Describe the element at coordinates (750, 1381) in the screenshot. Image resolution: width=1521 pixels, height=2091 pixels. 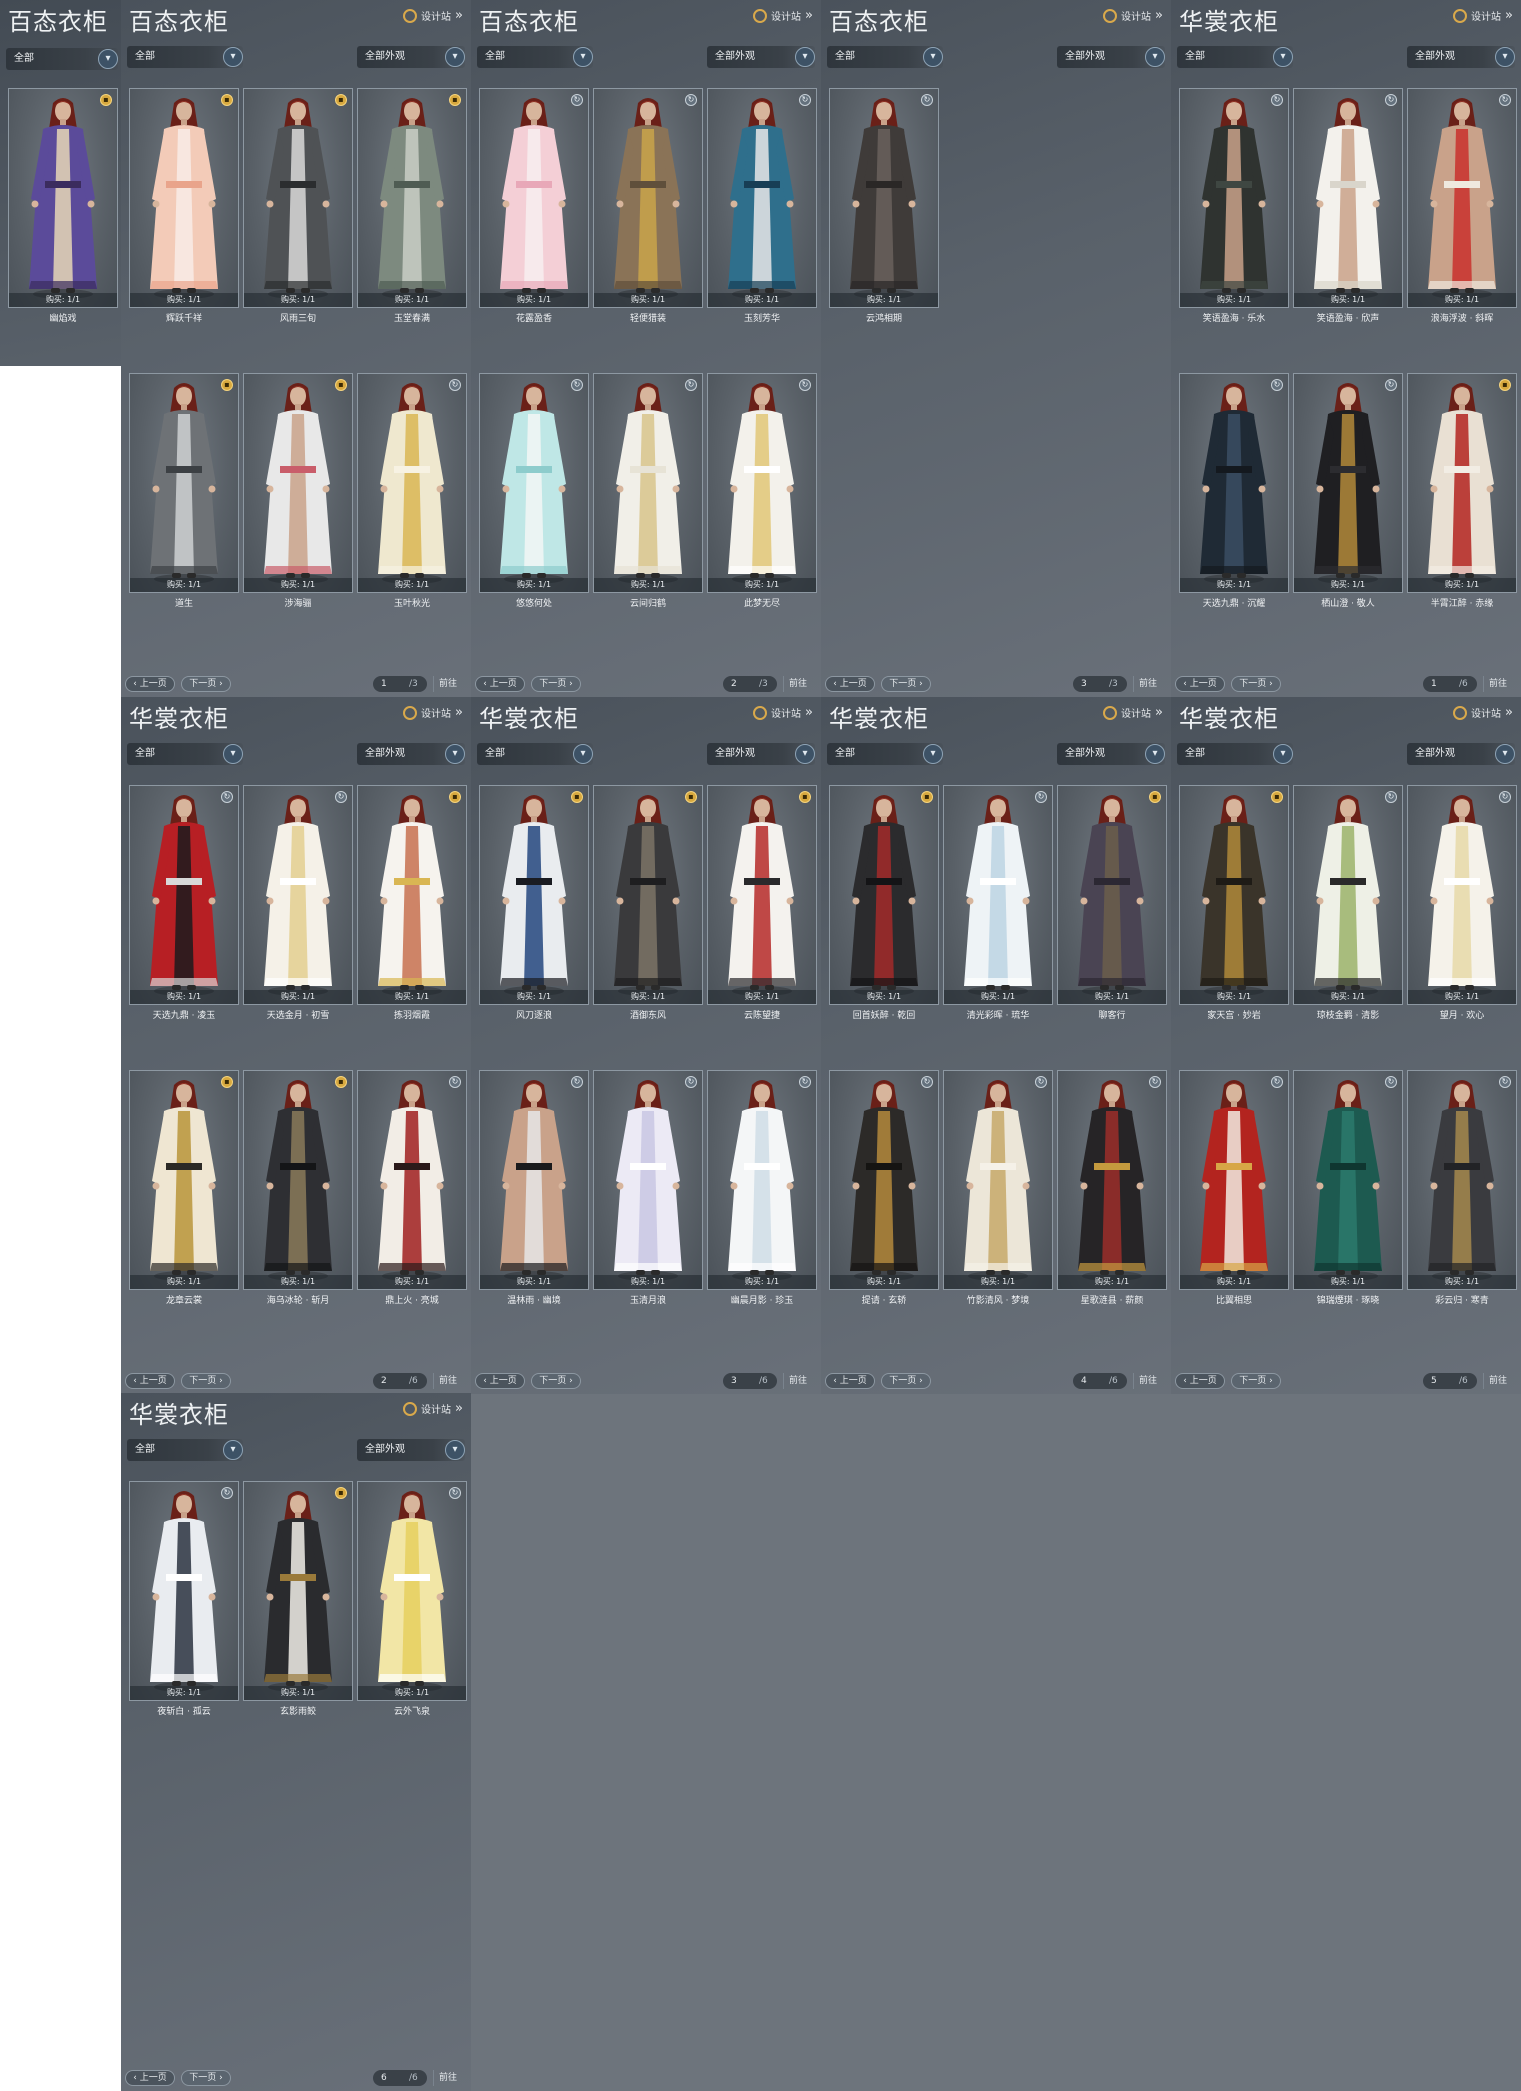
I see `page-number-input: 3/6` at that location.